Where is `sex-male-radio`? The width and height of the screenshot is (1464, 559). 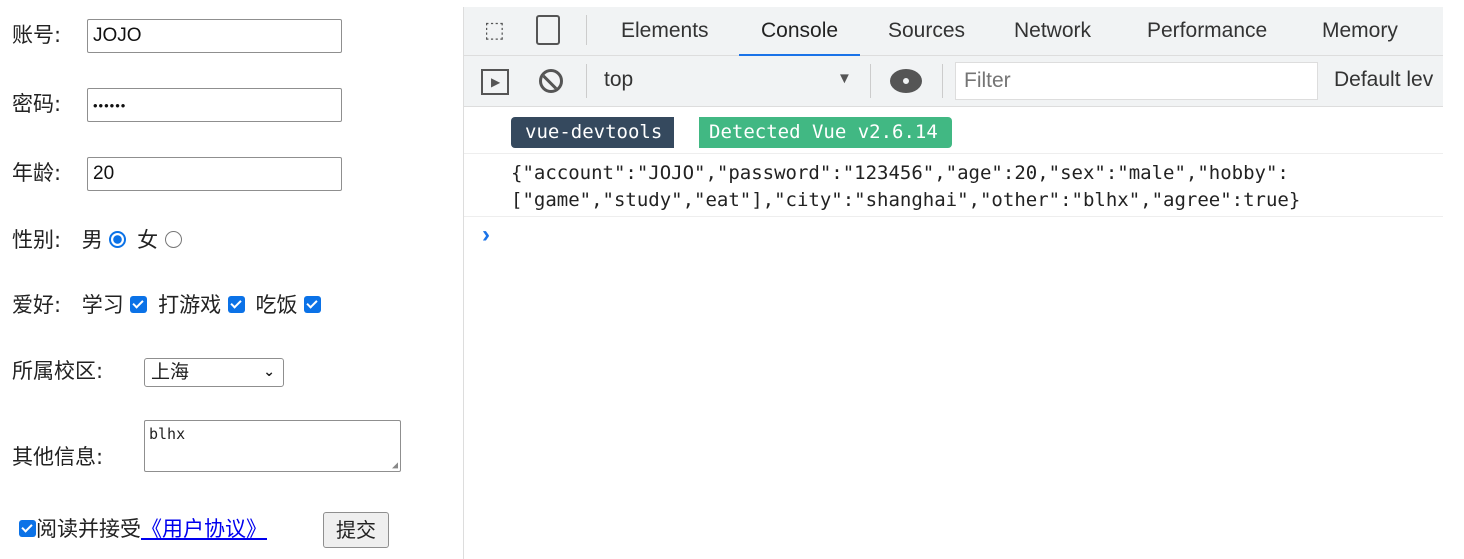
sex-male-radio is located at coordinates (118, 239).